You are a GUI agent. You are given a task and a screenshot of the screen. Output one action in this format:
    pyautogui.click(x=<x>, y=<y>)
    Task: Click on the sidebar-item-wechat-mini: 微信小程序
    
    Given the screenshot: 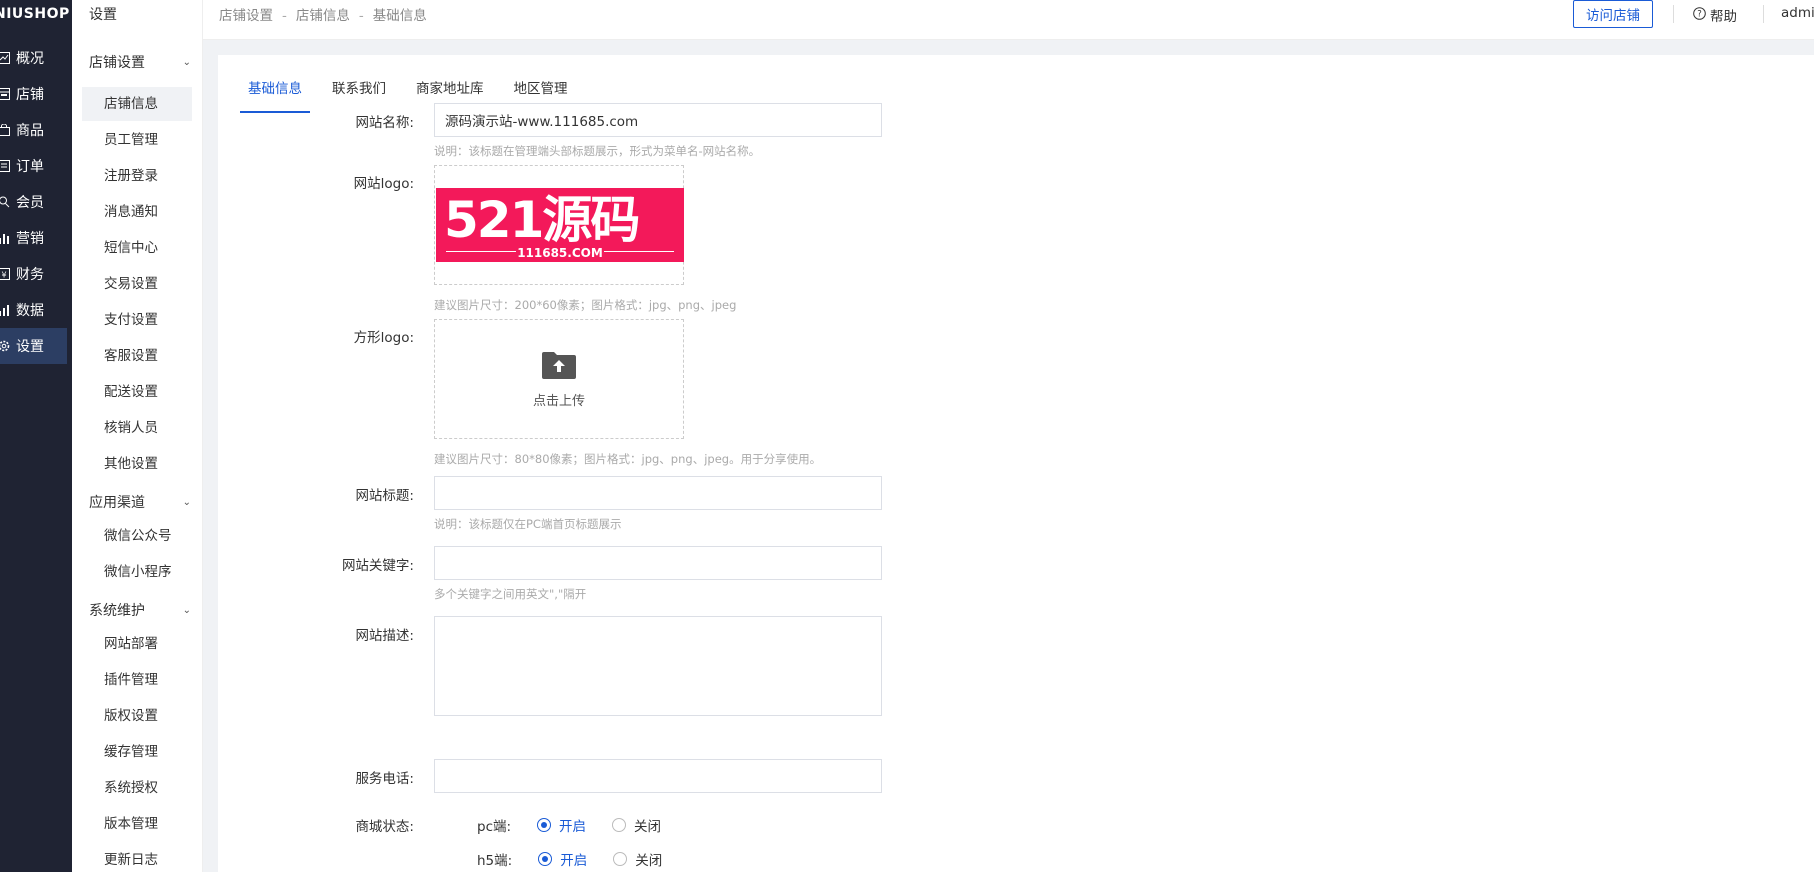 What is the action you would take?
    pyautogui.click(x=137, y=572)
    